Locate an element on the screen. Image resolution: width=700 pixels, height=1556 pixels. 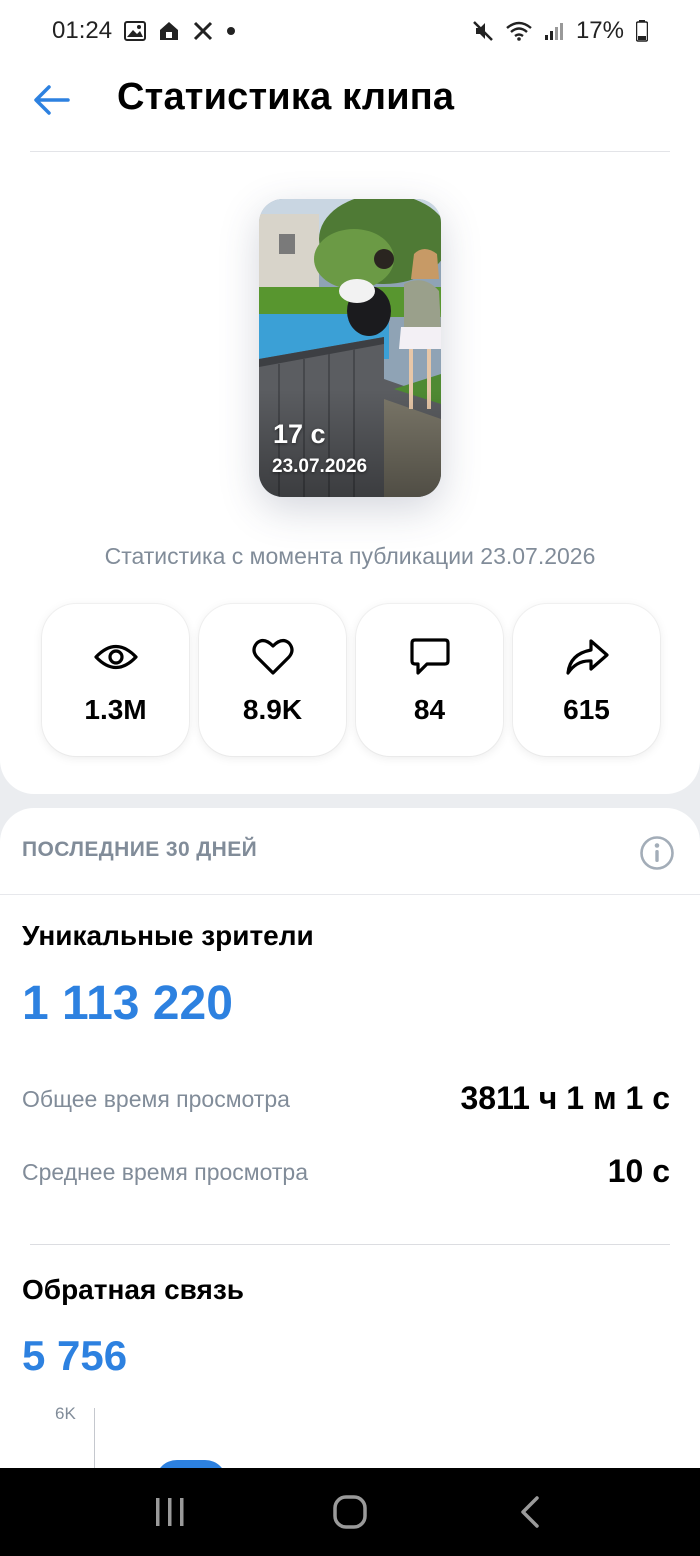
recents-button is located at coordinates (170, 1512).